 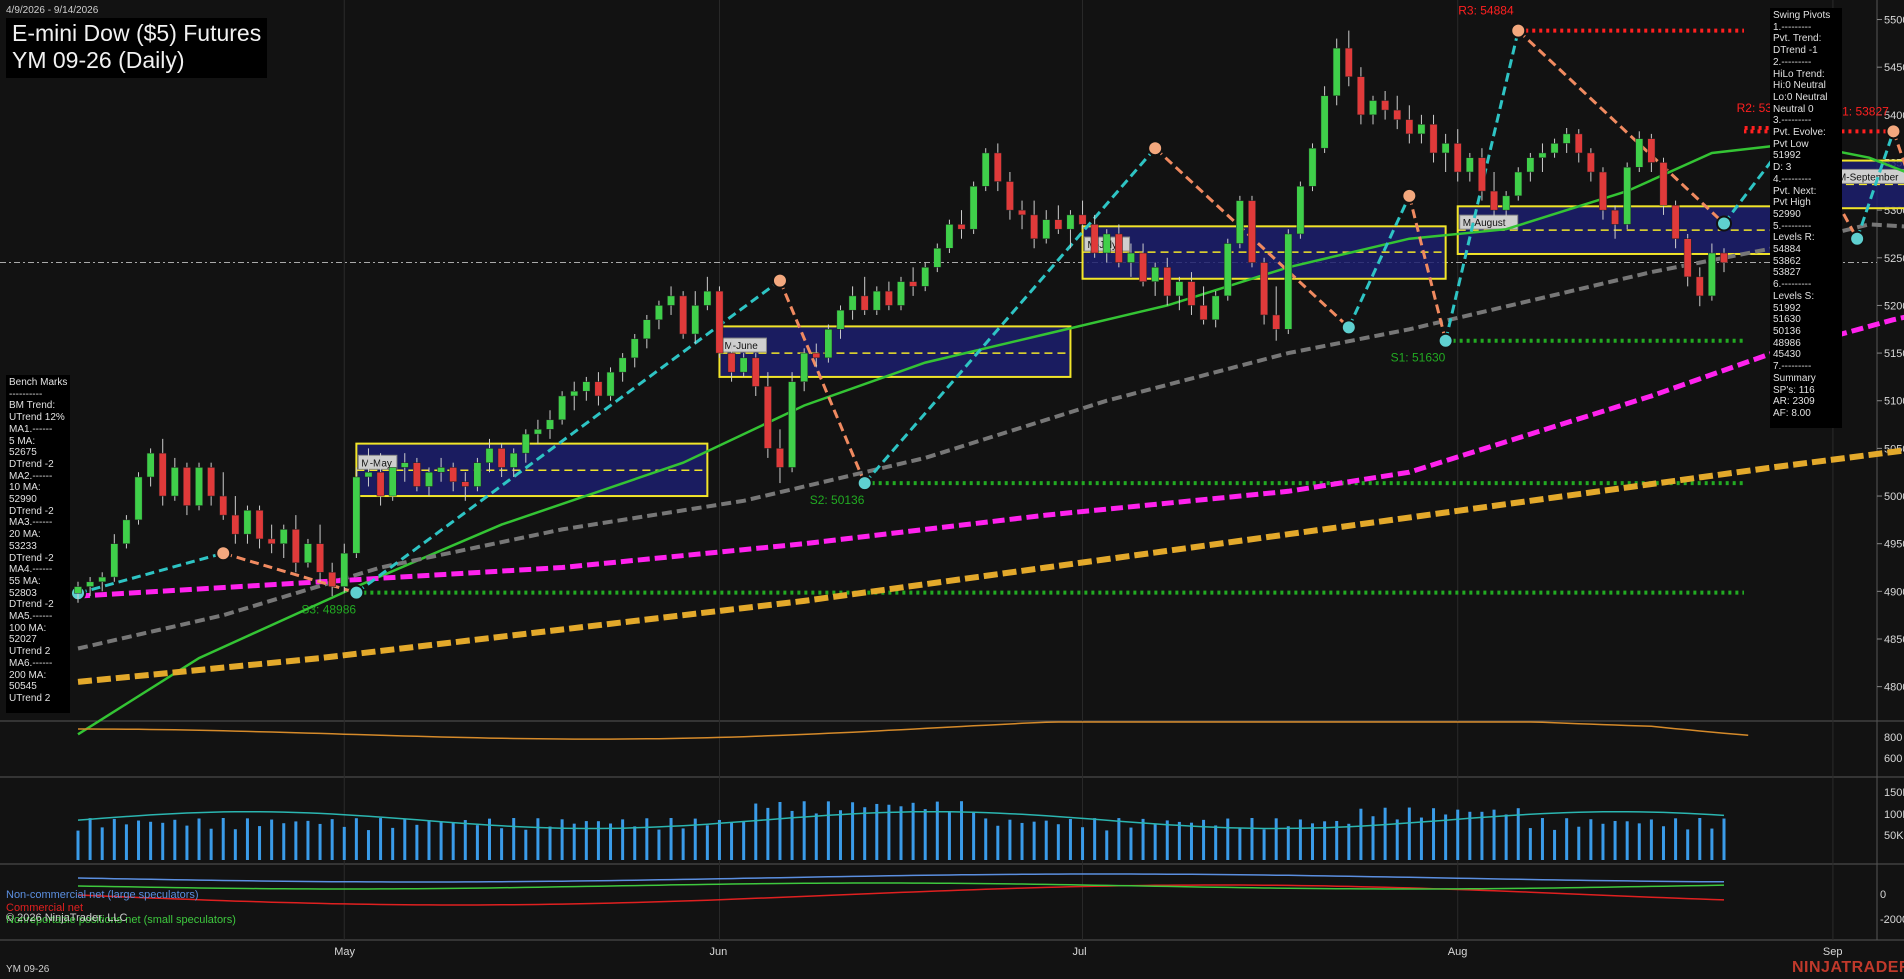 I want to click on swing-pivots-line: AR: 2309, so click(x=1794, y=402).